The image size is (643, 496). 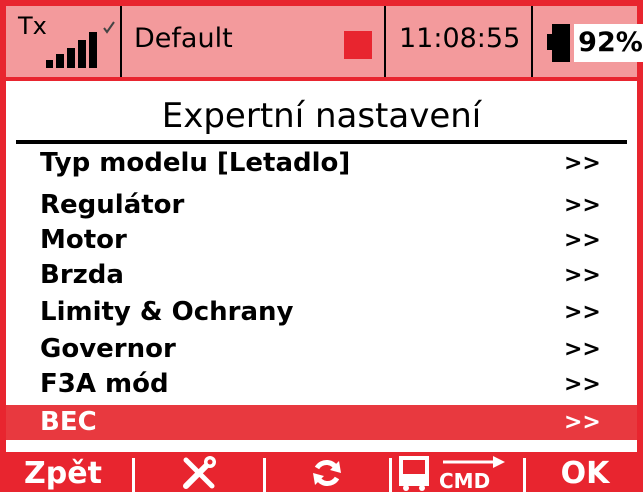 What do you see at coordinates (32, 26) in the screenshot?
I see `tx-label: Tx` at bounding box center [32, 26].